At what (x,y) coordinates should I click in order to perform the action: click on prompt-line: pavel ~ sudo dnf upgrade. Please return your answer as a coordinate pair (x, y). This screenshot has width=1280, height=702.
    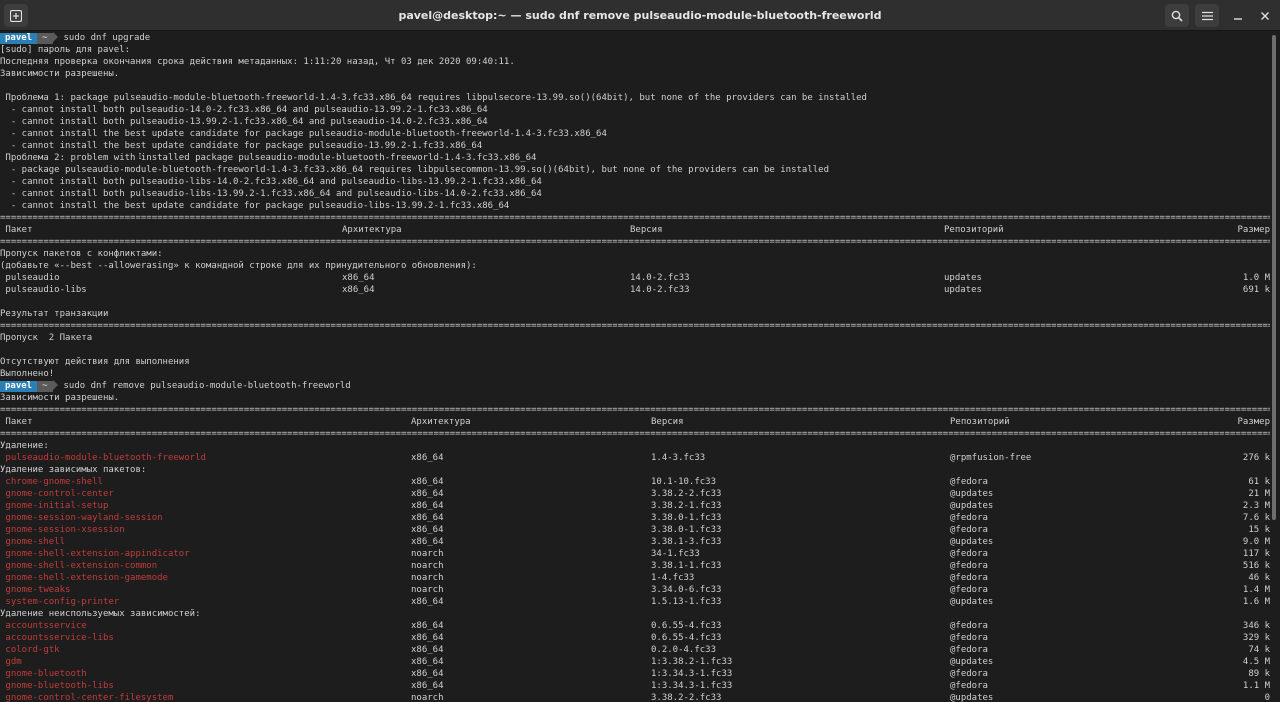
    Looking at the image, I should click on (635, 38).